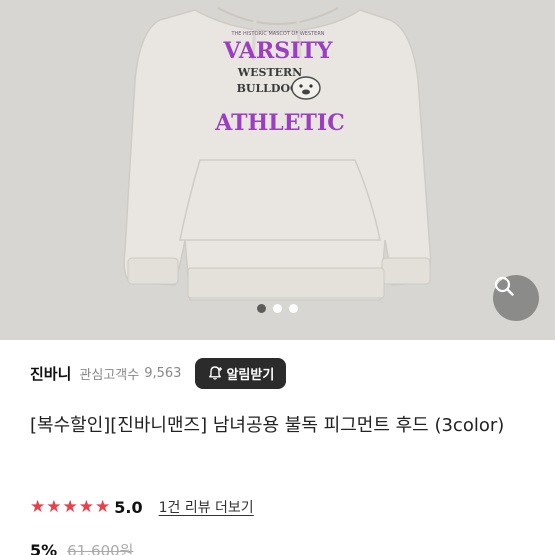  Describe the element at coordinates (516, 298) in the screenshot. I see `zoom-button` at that location.